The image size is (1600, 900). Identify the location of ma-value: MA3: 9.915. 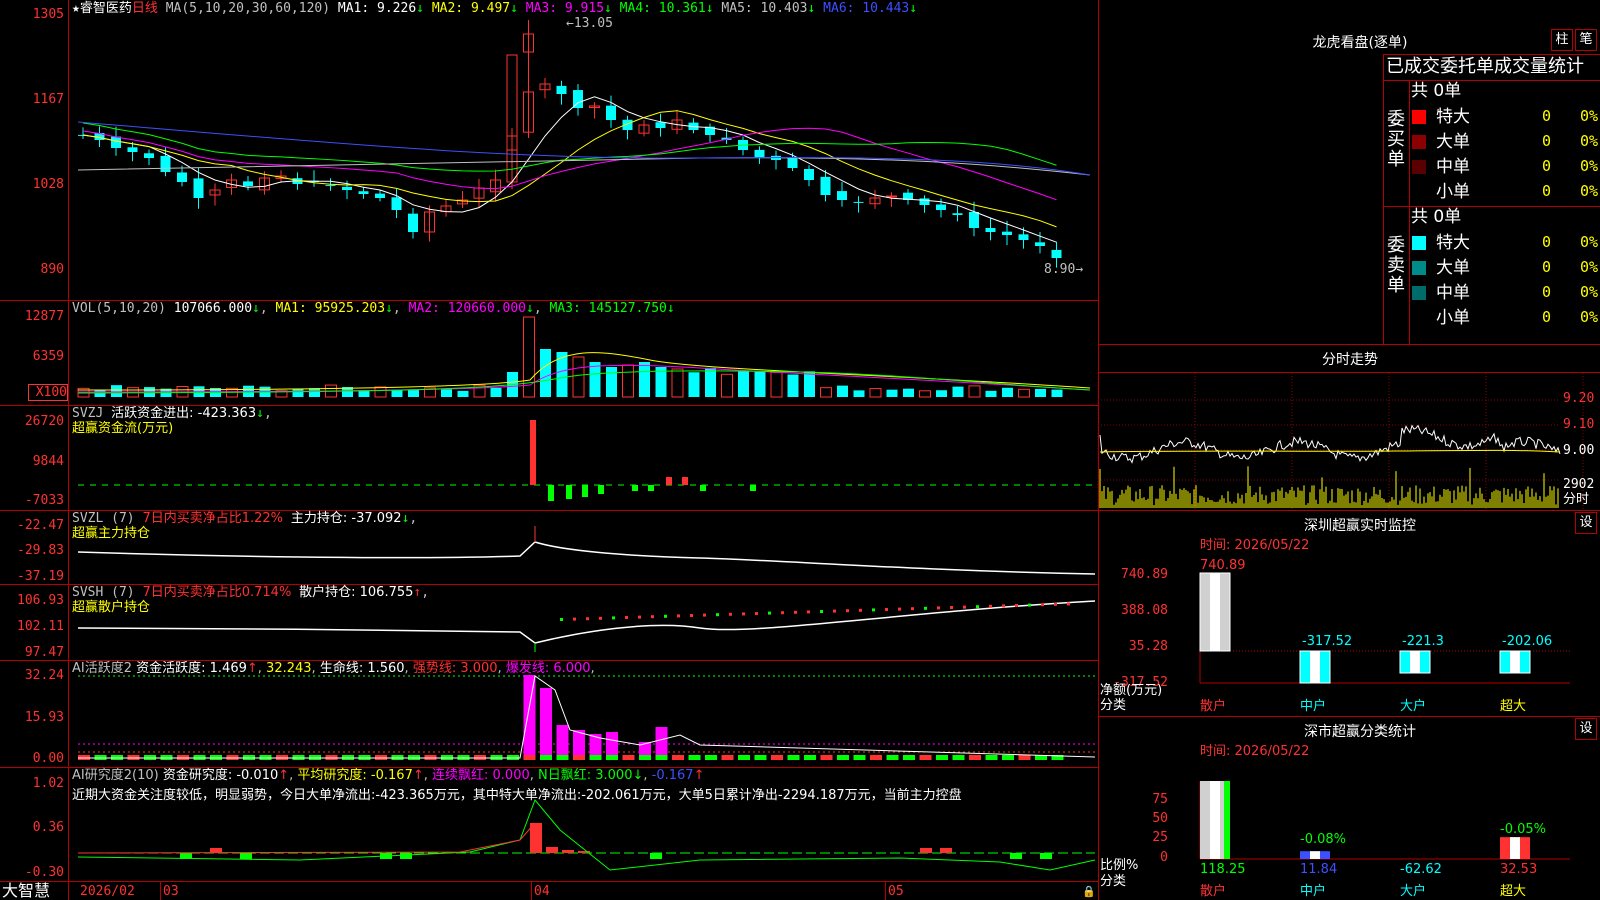
(561, 8).